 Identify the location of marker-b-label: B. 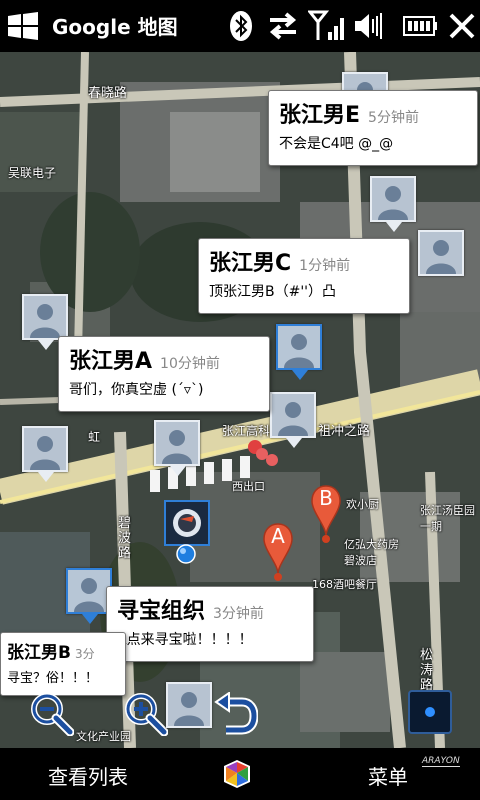
(326, 498).